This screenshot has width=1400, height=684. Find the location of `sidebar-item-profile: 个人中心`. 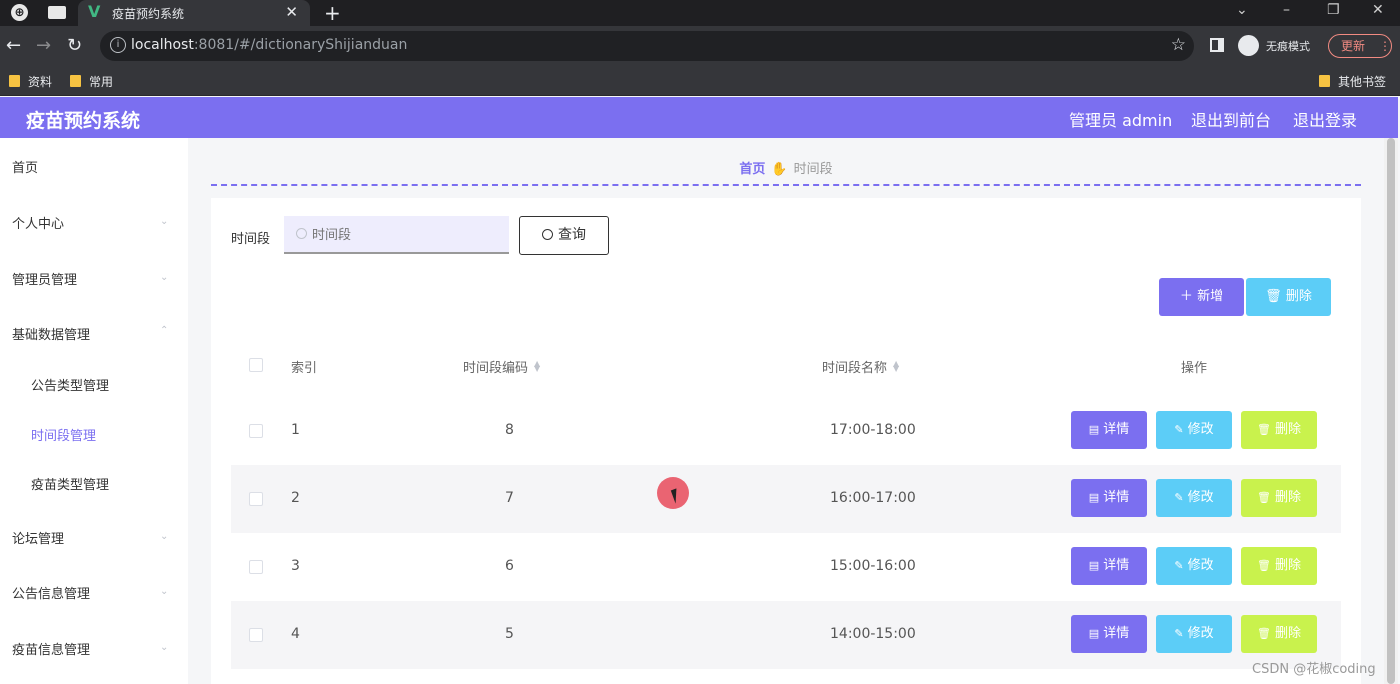

sidebar-item-profile: 个人中心 is located at coordinates (38, 222).